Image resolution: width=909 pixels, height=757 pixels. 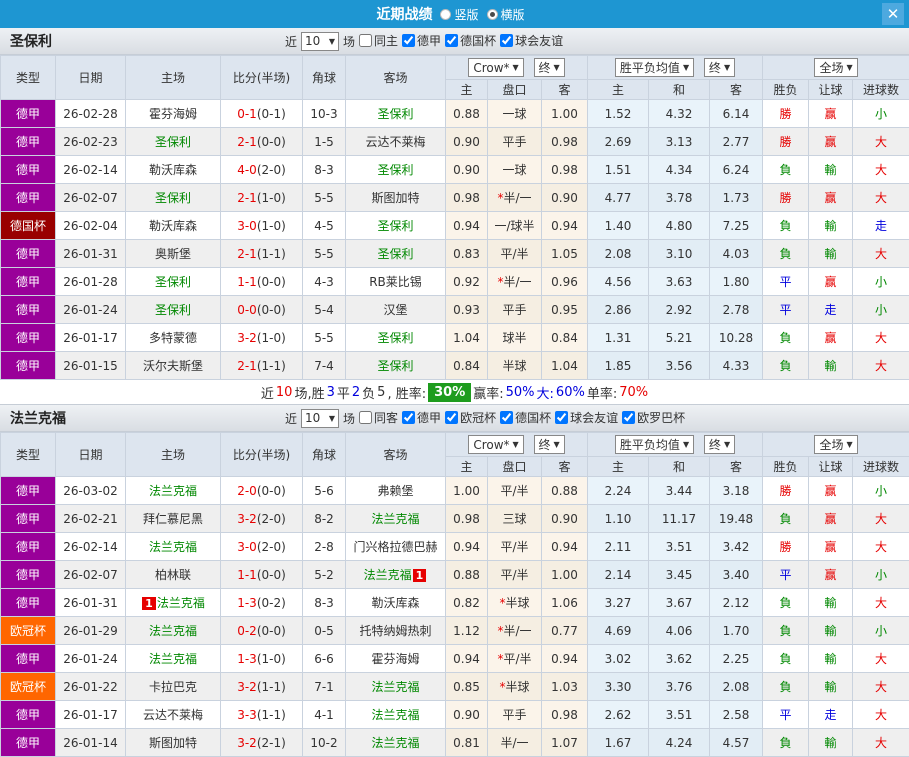 I want to click on home-odds: 0.93, so click(x=467, y=310).